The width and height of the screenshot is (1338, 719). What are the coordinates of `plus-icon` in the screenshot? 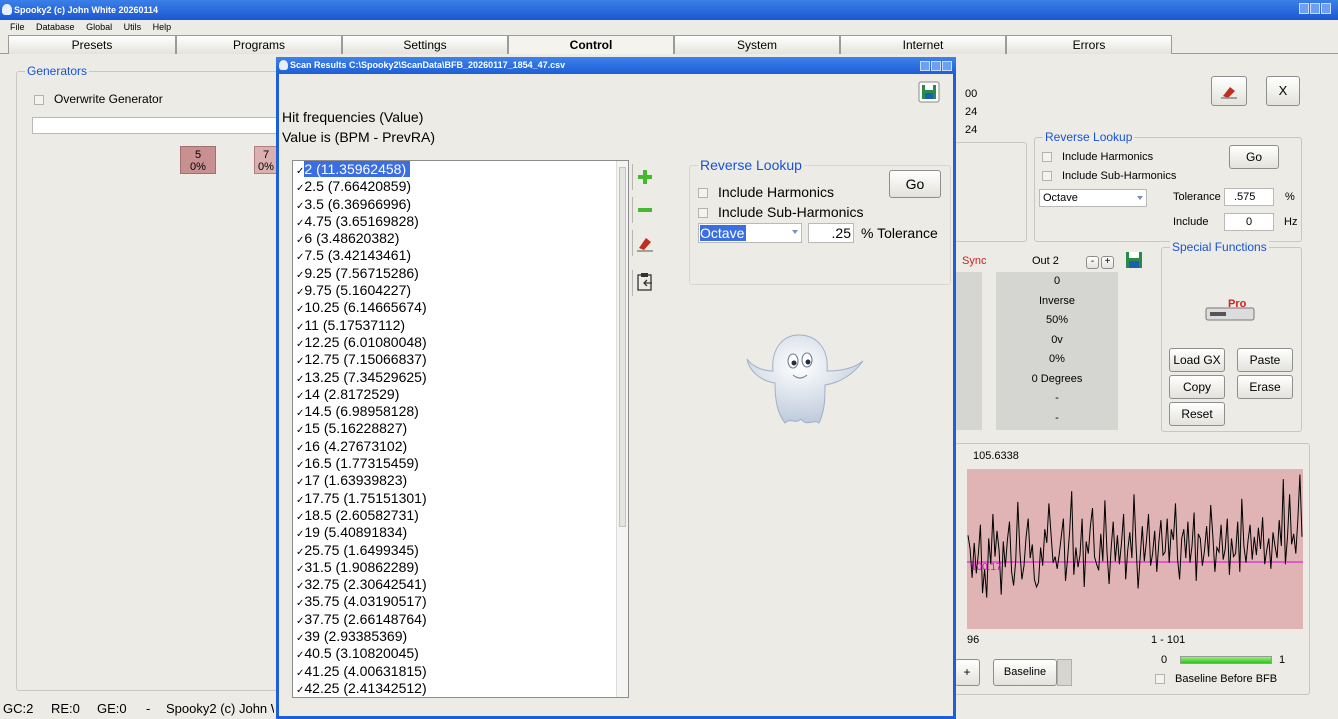 It's located at (644, 177).